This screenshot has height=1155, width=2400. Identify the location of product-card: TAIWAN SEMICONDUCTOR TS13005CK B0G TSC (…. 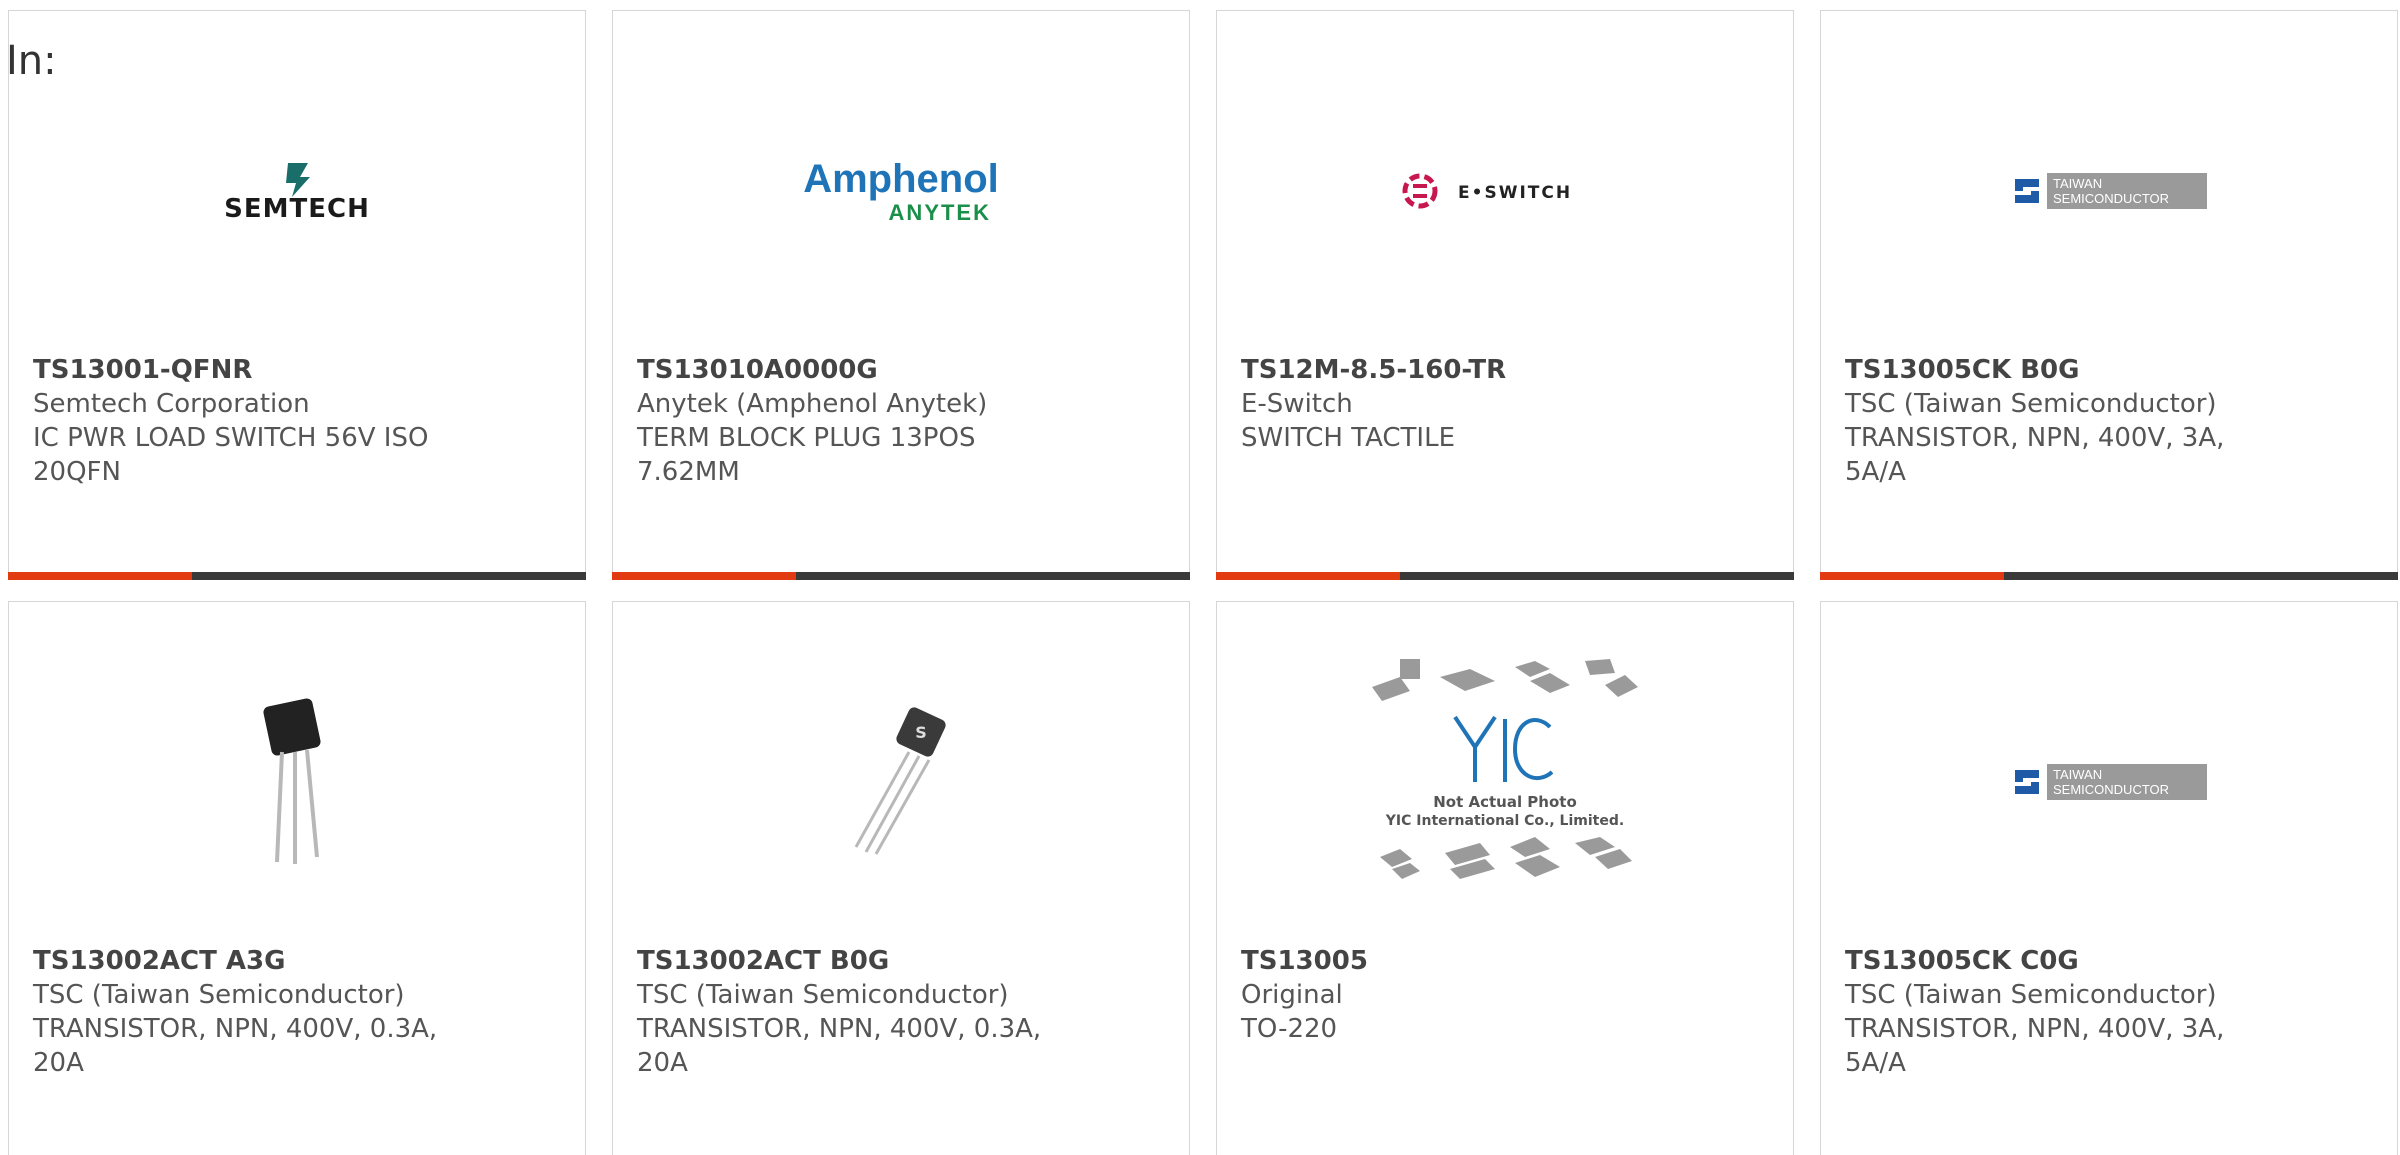
(2109, 295).